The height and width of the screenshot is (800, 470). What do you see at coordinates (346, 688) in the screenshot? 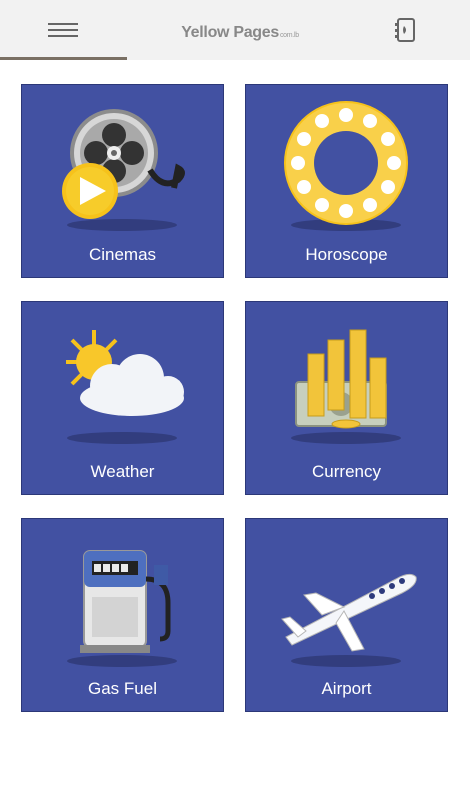
I see `tile-label: Airport` at bounding box center [346, 688].